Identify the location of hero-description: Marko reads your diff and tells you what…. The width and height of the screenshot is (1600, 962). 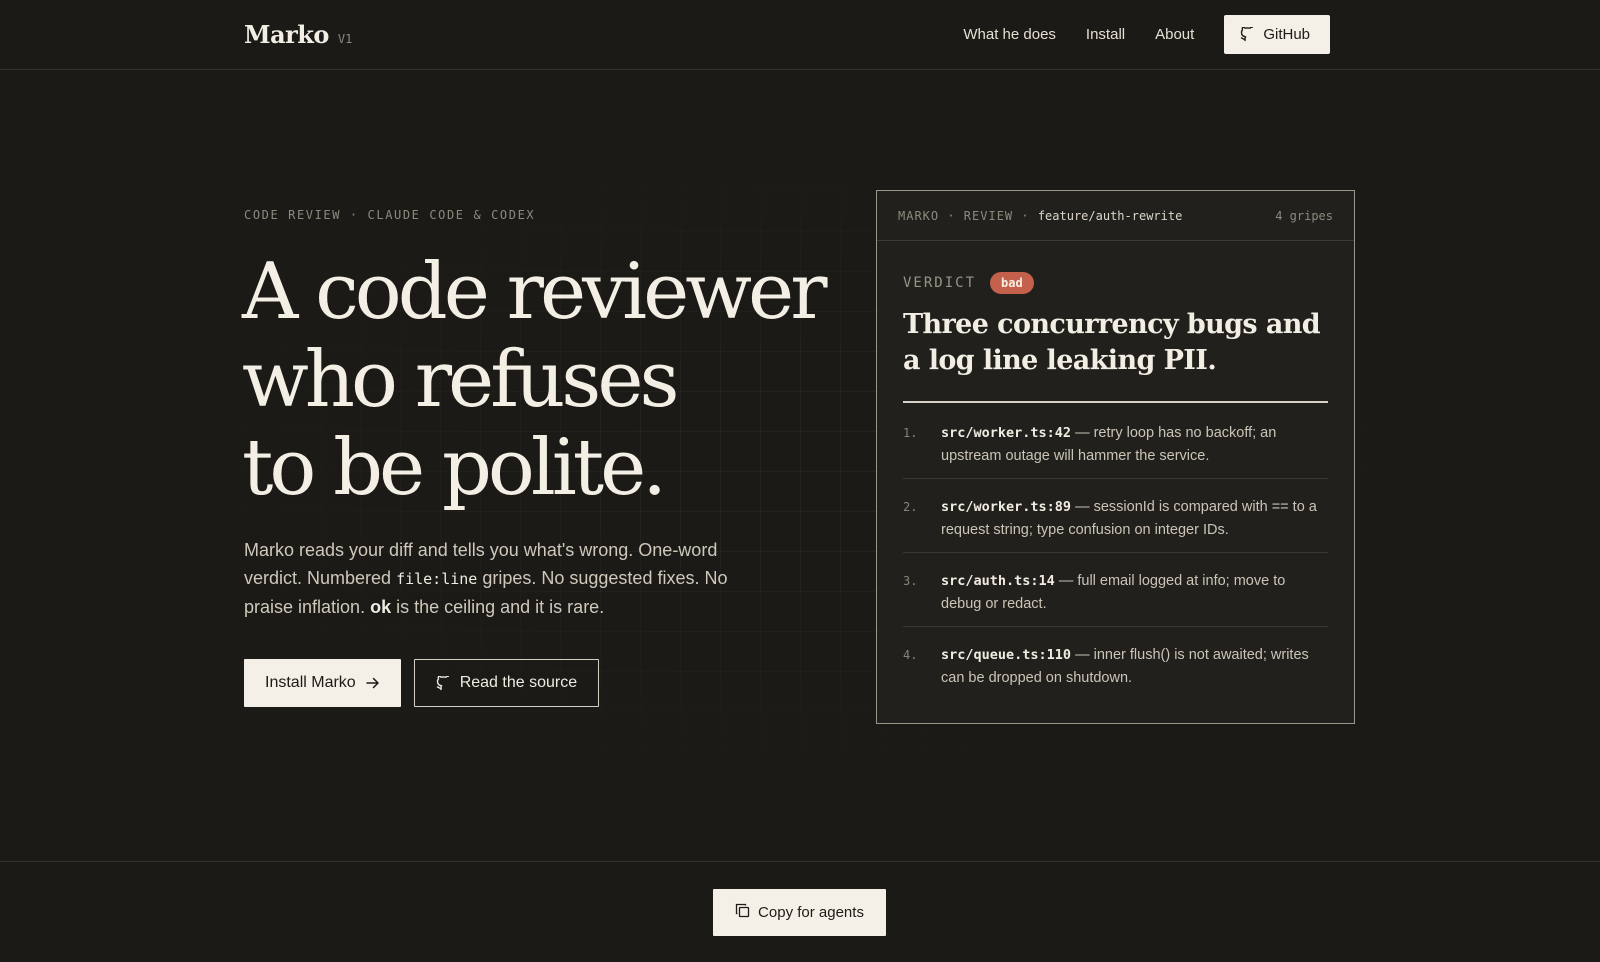
(504, 578).